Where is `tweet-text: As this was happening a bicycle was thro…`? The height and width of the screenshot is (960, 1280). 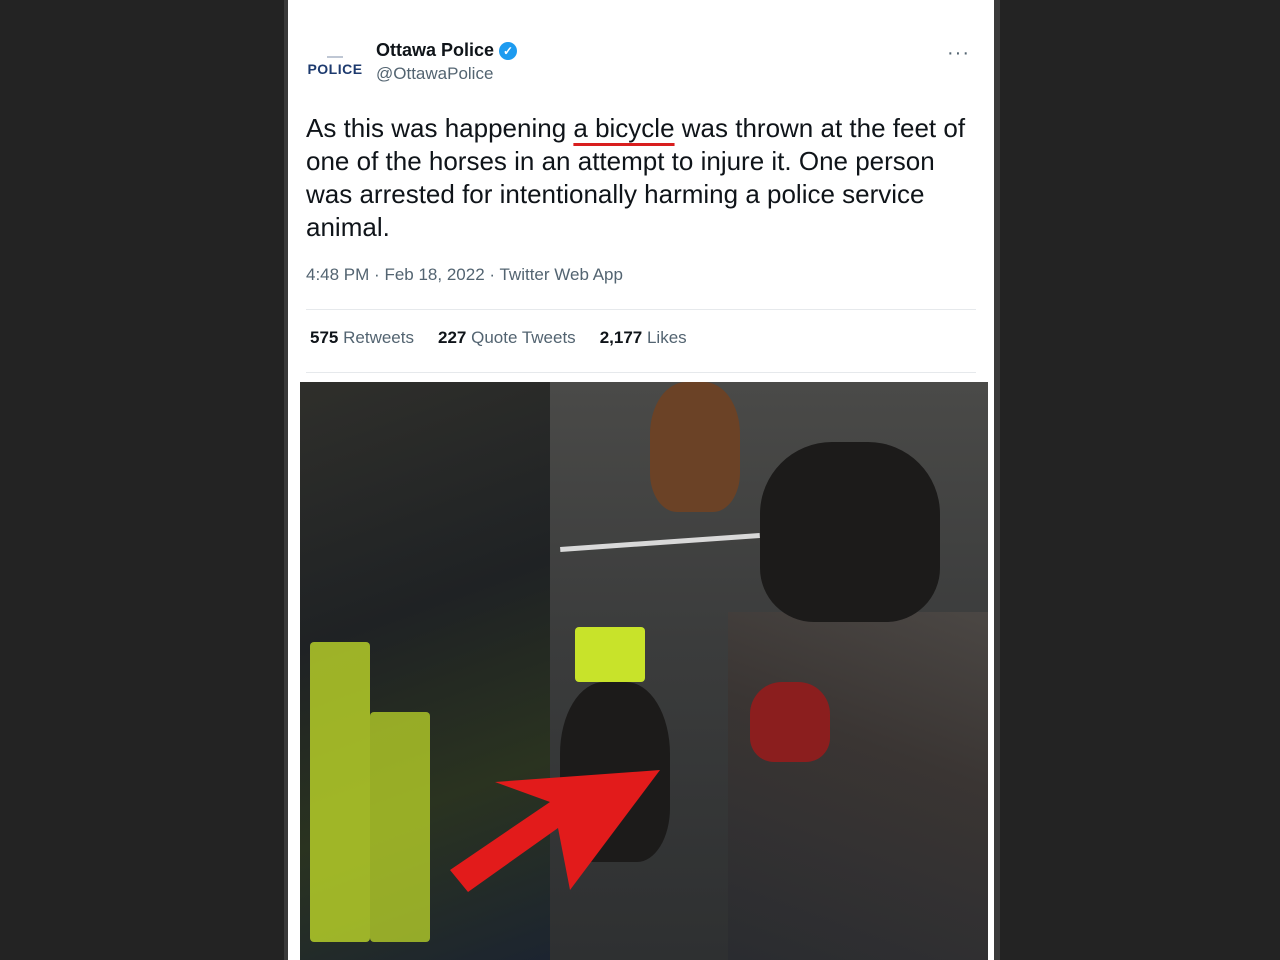
tweet-text: As this was happening a bicycle was thro… is located at coordinates (646, 178).